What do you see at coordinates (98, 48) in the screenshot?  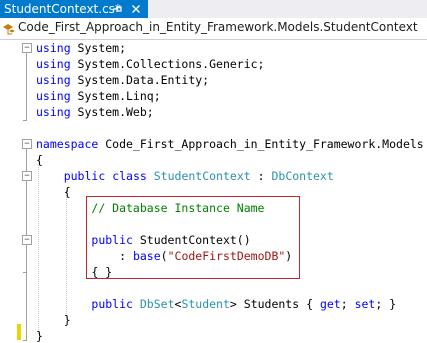 I see `code-text: System;` at bounding box center [98, 48].